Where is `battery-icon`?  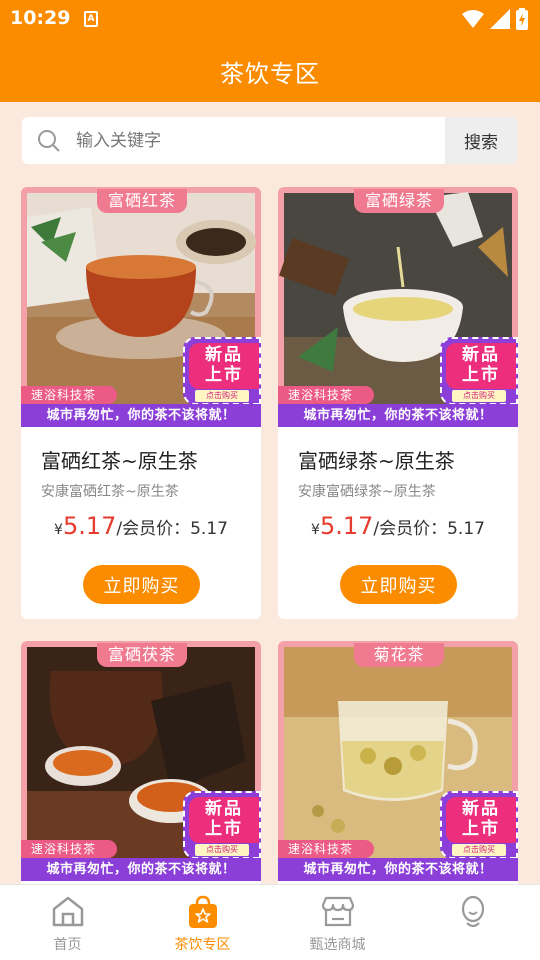
battery-icon is located at coordinates (522, 19).